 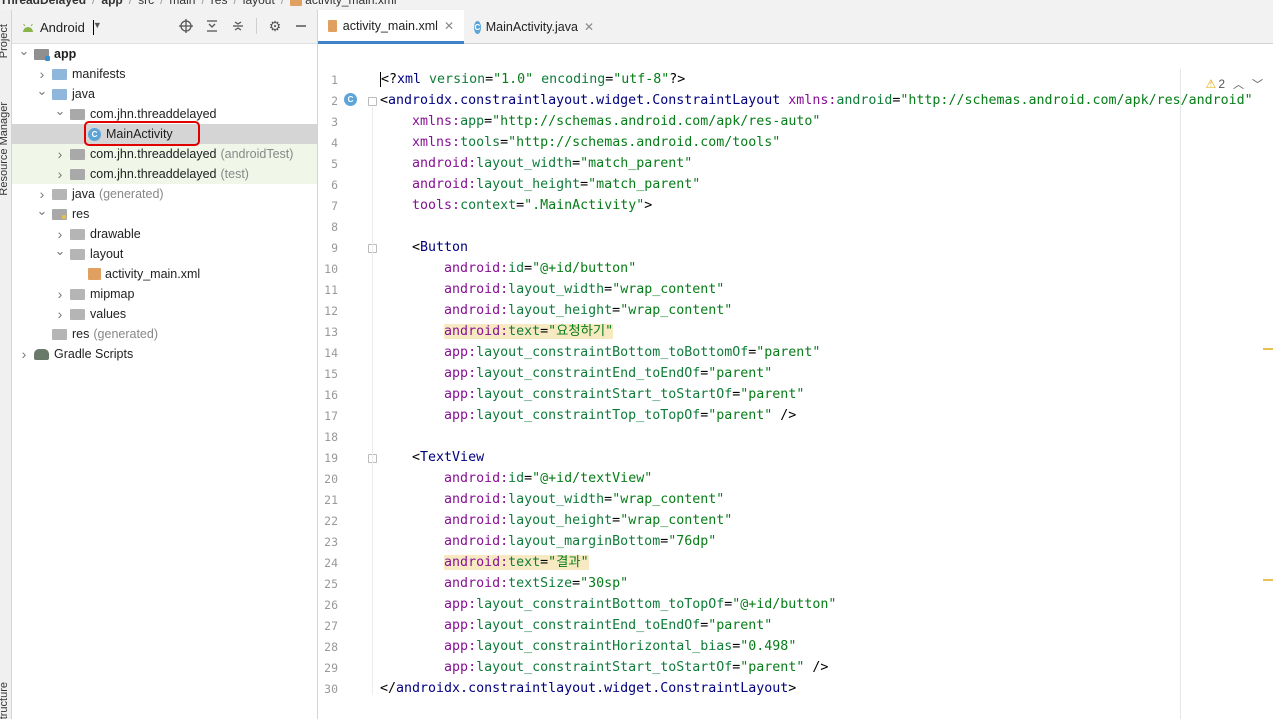 What do you see at coordinates (332, 25) in the screenshot?
I see `xml-file-icon` at bounding box center [332, 25].